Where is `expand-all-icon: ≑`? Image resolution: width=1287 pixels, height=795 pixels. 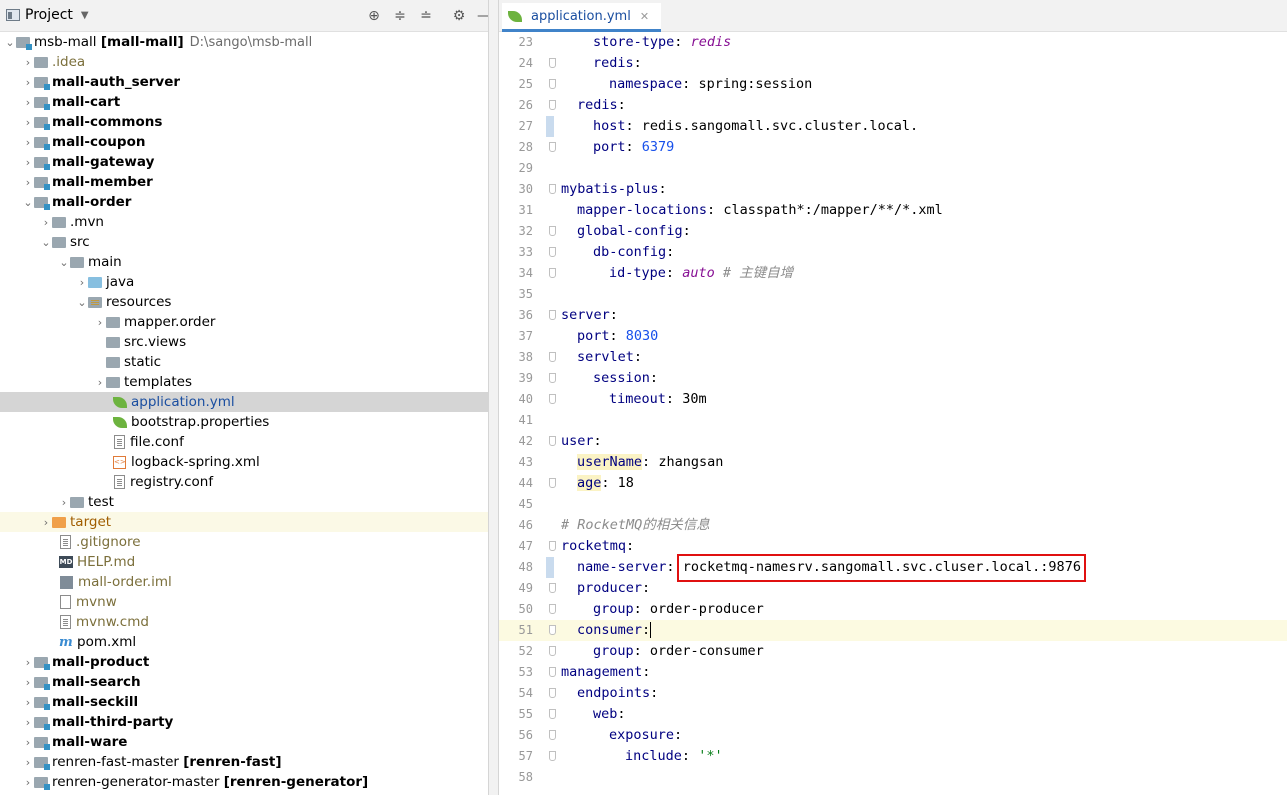
expand-all-icon: ≑ is located at coordinates (400, 16).